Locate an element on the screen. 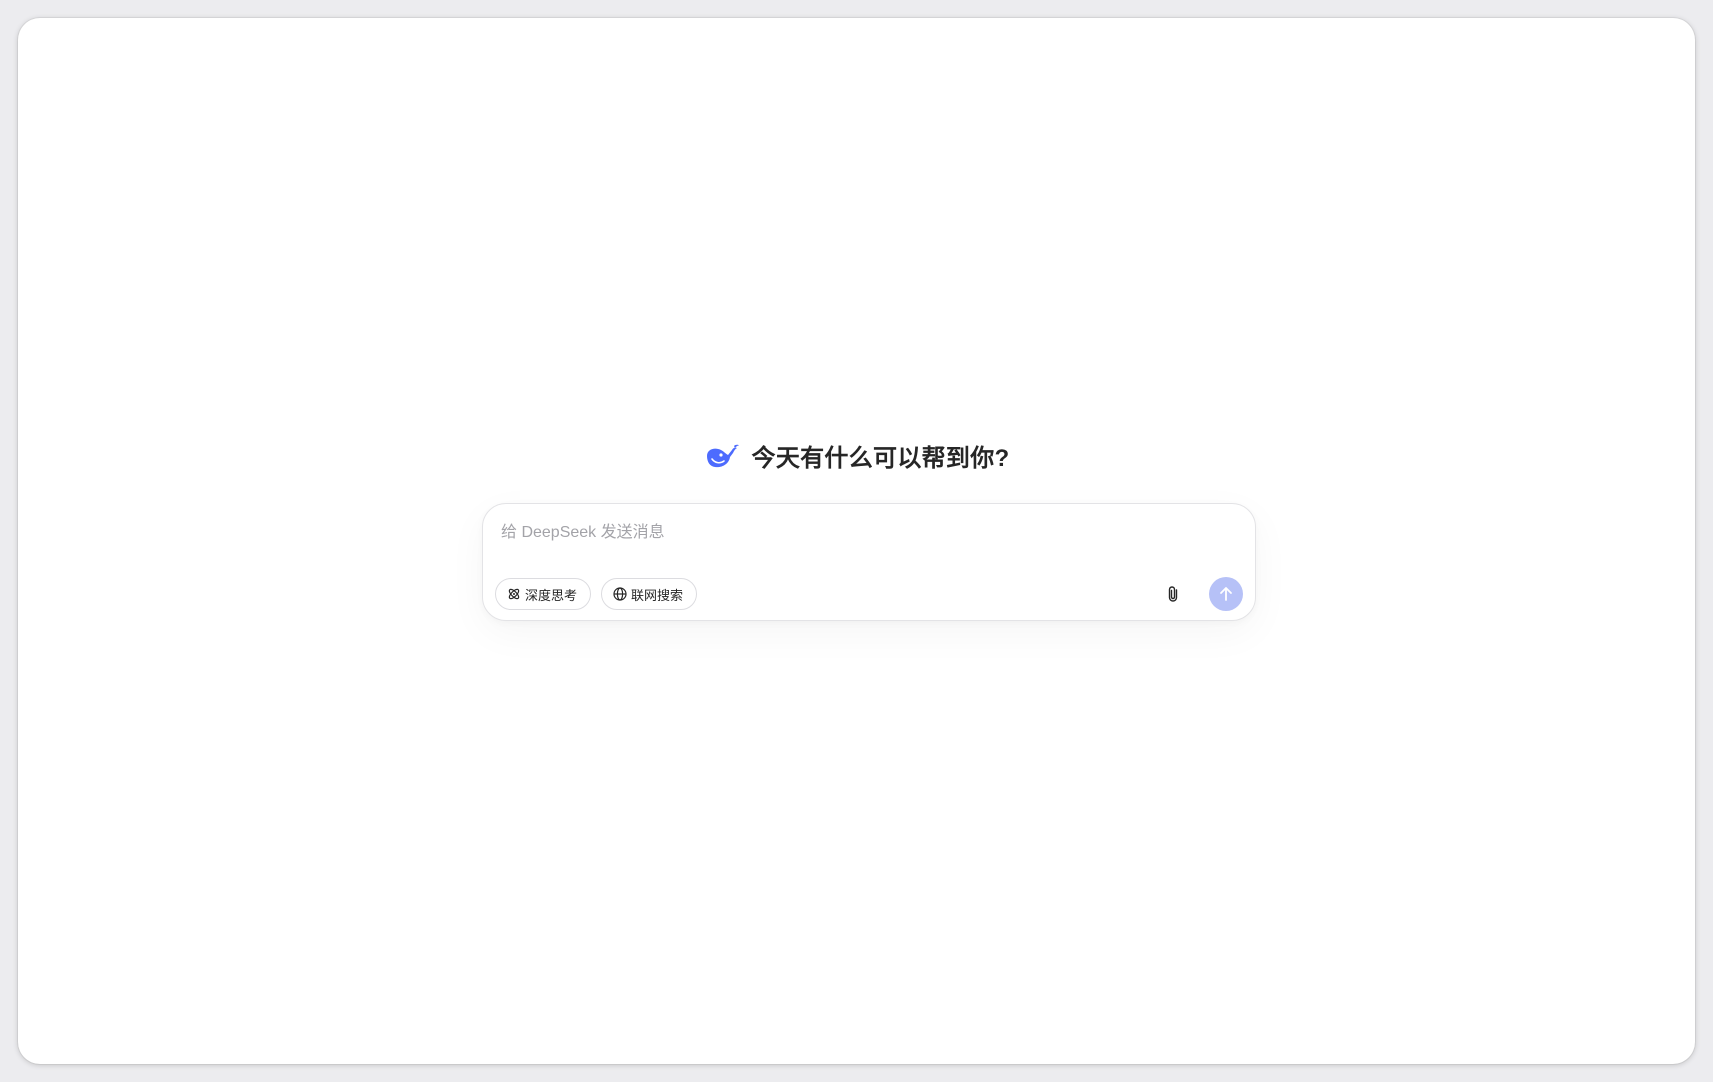  message-composer: 深度思考 联网搜索 is located at coordinates (869, 562).